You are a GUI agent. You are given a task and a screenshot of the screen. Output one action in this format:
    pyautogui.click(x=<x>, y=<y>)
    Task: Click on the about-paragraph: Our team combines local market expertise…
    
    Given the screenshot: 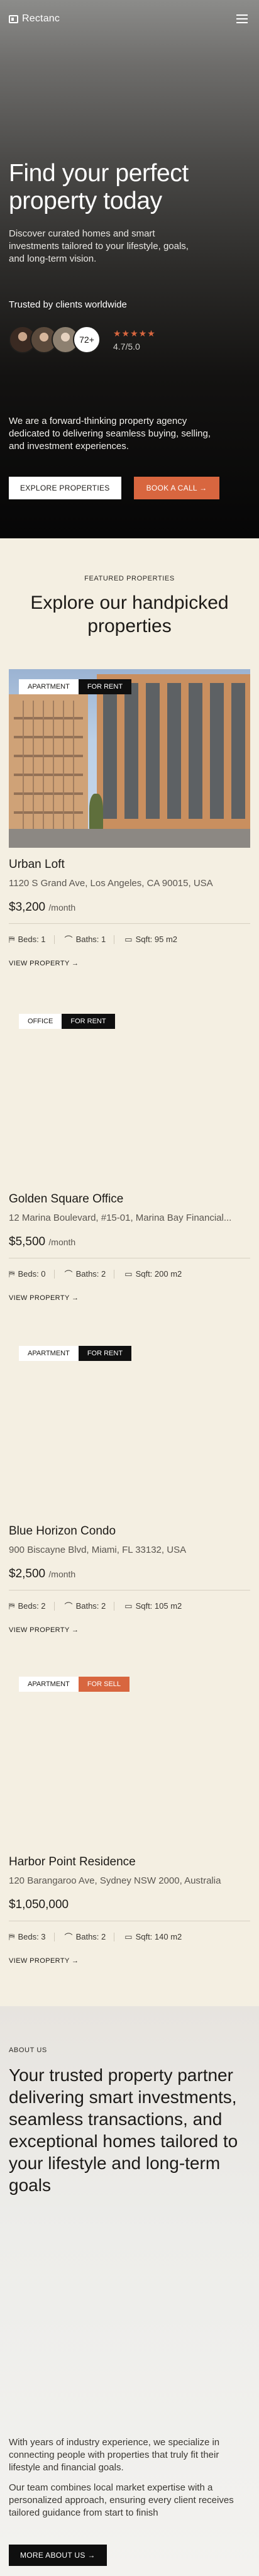 What is the action you would take?
    pyautogui.click(x=121, y=2500)
    